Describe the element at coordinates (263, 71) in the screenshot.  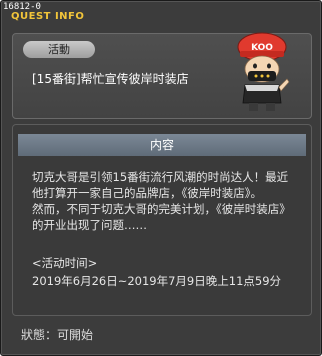
I see `npc-portrait: KOO` at that location.